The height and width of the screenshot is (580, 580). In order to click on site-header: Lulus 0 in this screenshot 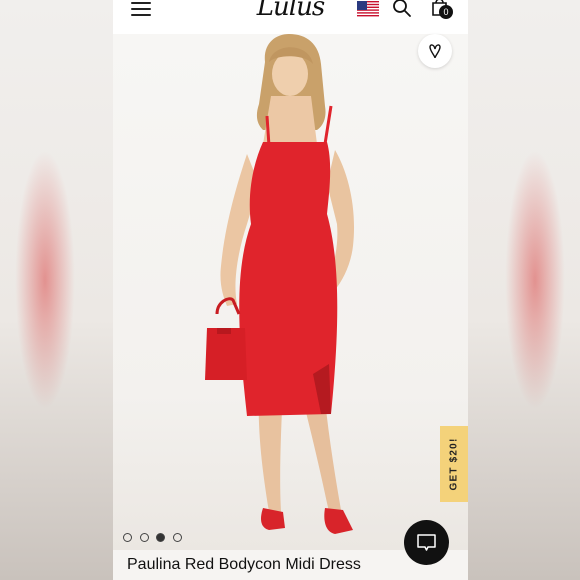, I will do `click(290, 17)`.